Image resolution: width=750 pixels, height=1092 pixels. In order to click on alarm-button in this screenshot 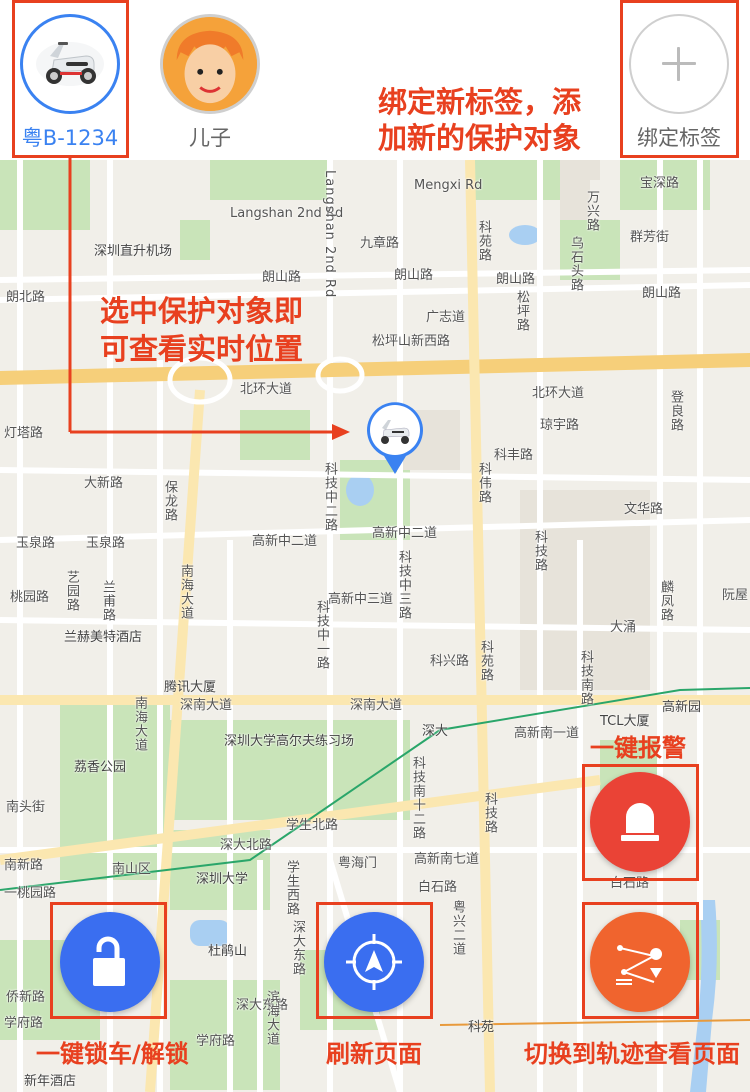, I will do `click(640, 822)`.